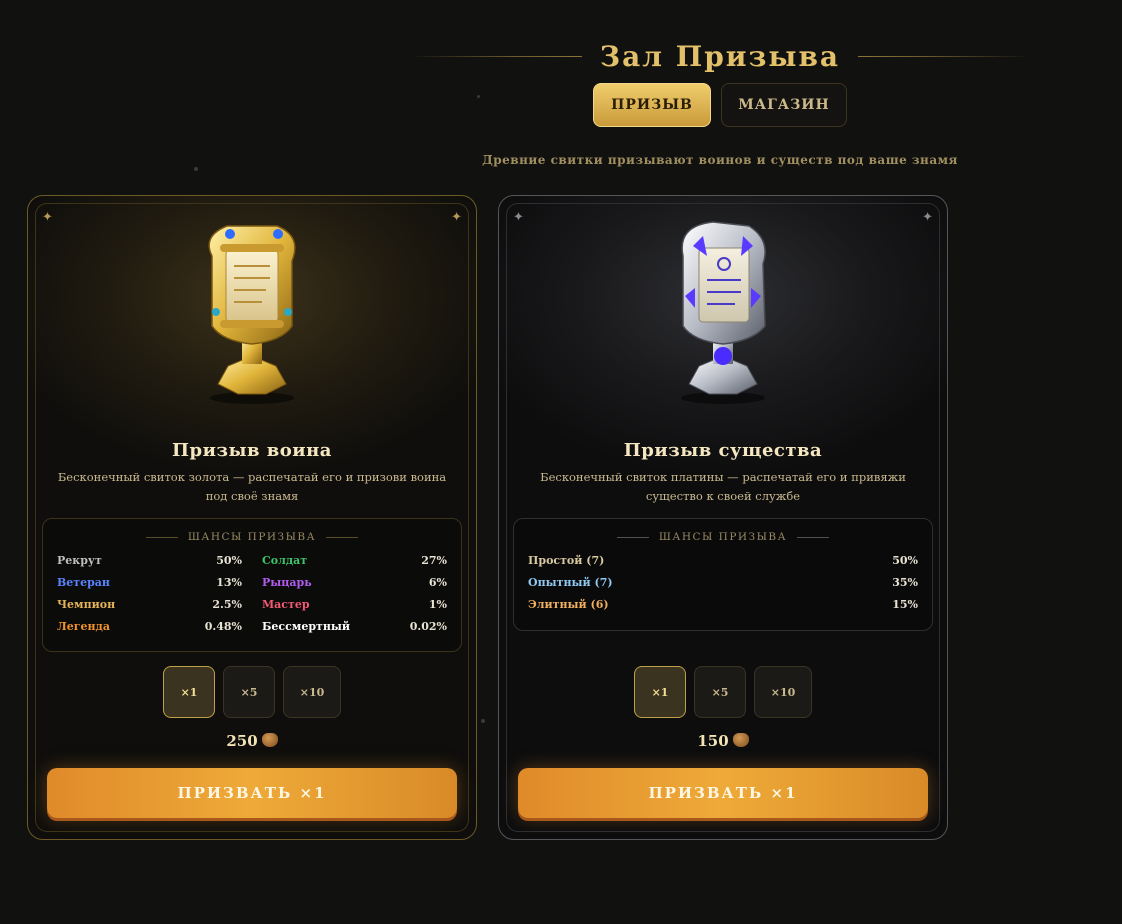 Image resolution: width=1122 pixels, height=924 pixels. What do you see at coordinates (354, 605) in the screenshot?
I see `odds-row: Мастер 1%` at bounding box center [354, 605].